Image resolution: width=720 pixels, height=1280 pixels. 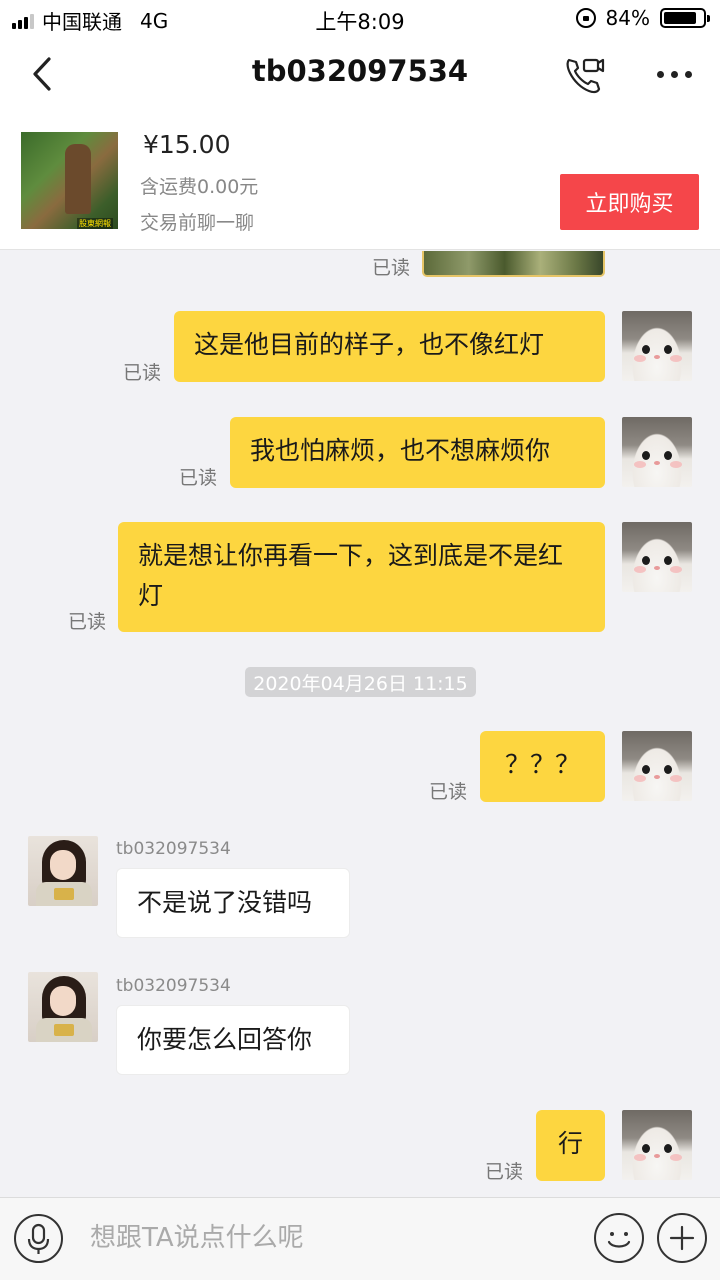 I want to click on product-thumbnail: 股東網報, so click(x=69, y=180).